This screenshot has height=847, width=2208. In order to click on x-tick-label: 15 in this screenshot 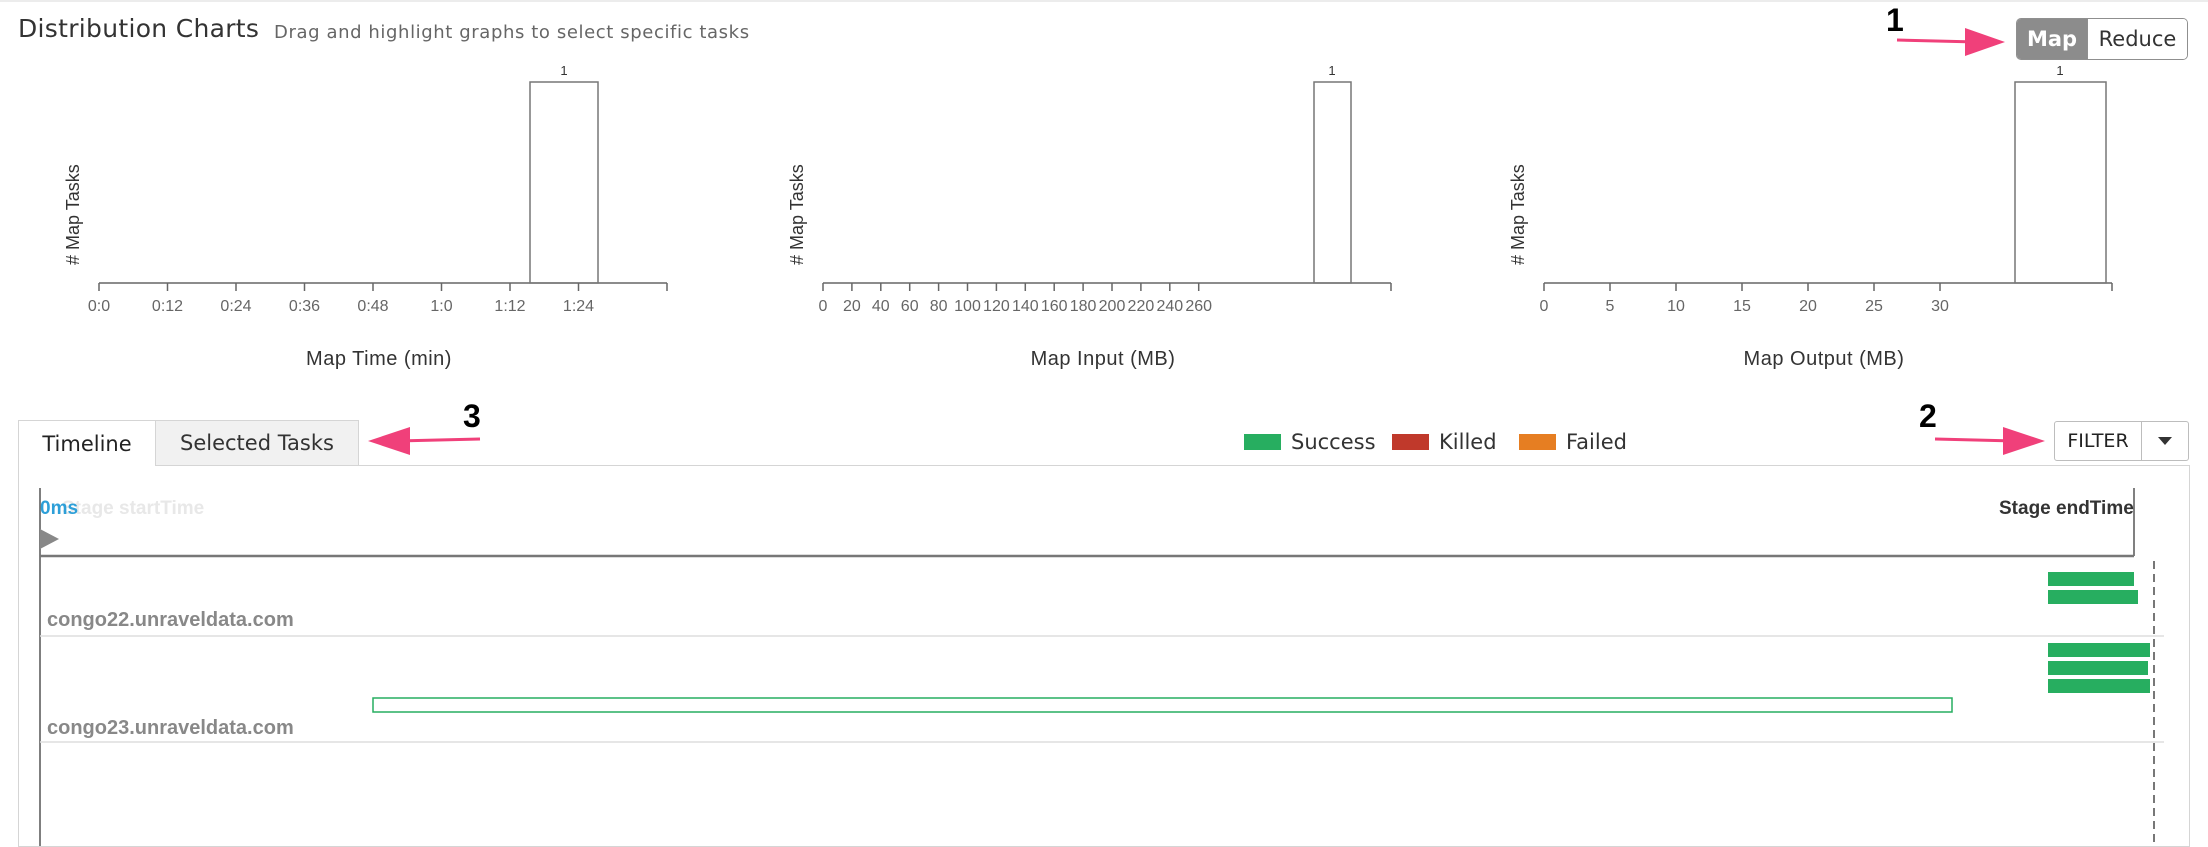, I will do `click(1742, 306)`.